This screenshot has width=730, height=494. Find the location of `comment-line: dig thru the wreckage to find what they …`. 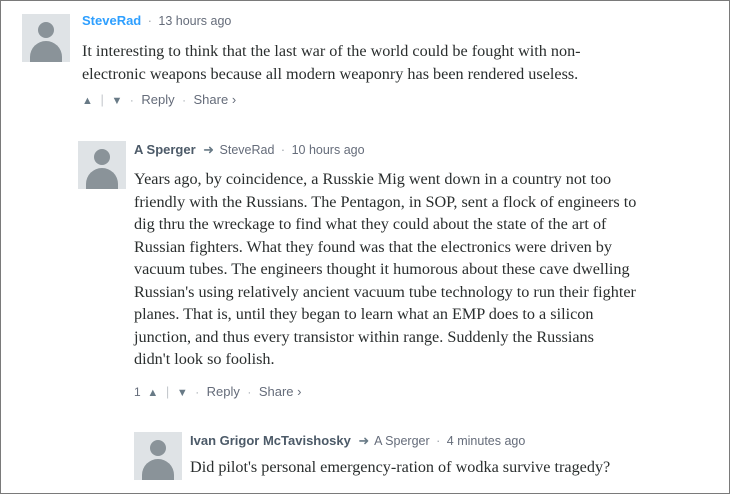

comment-line: dig thru the wreckage to find what they … is located at coordinates (370, 224).